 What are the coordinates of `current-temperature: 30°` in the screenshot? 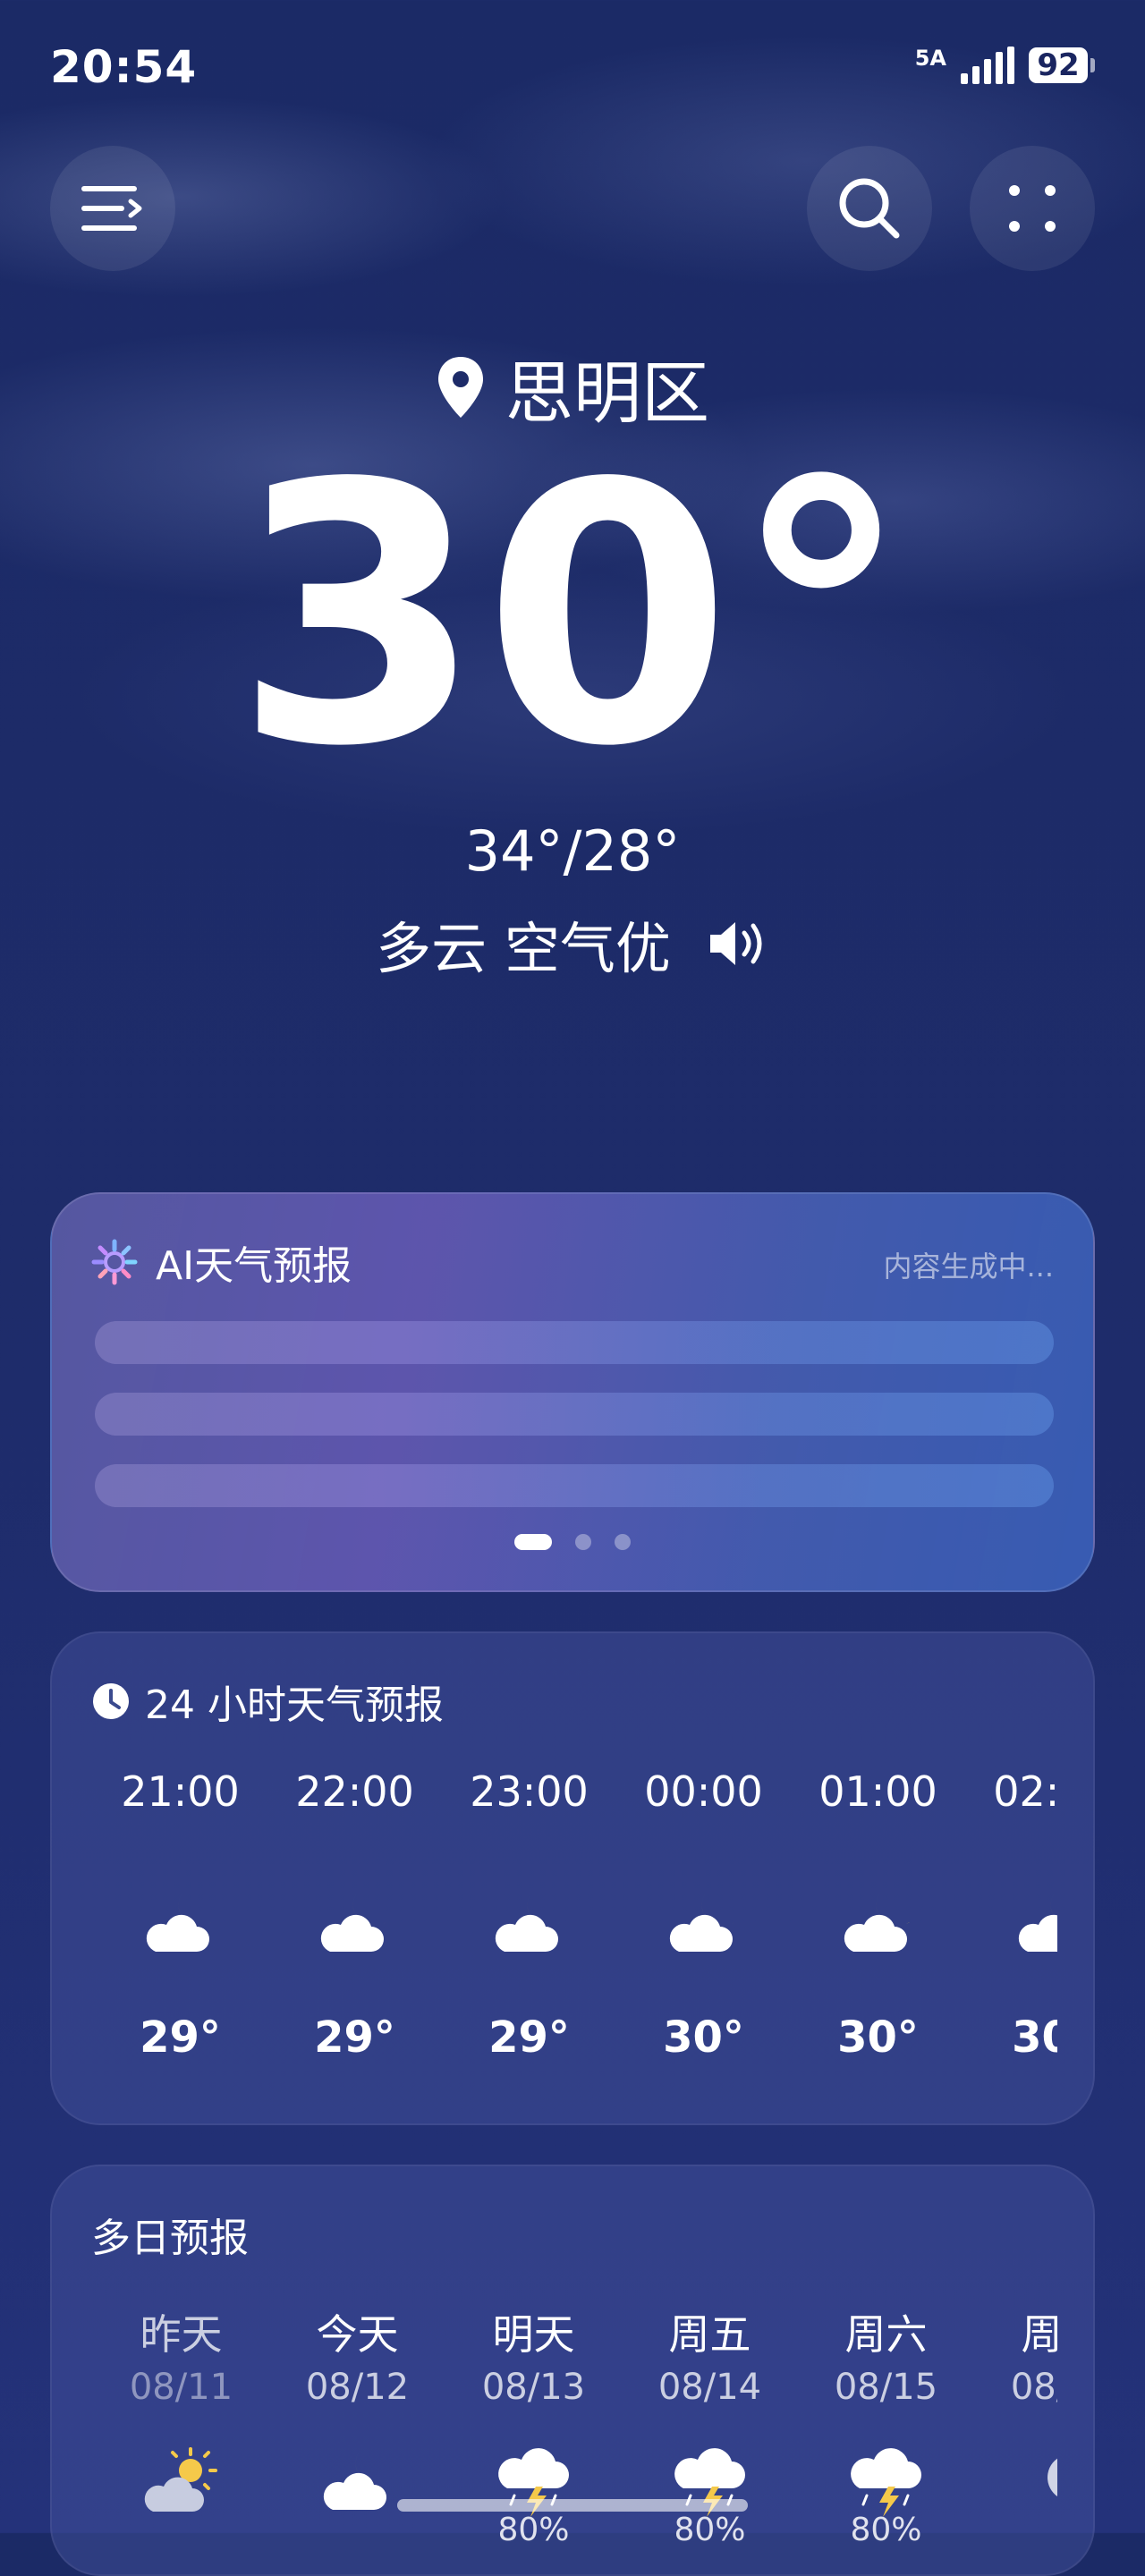 It's located at (572, 617).